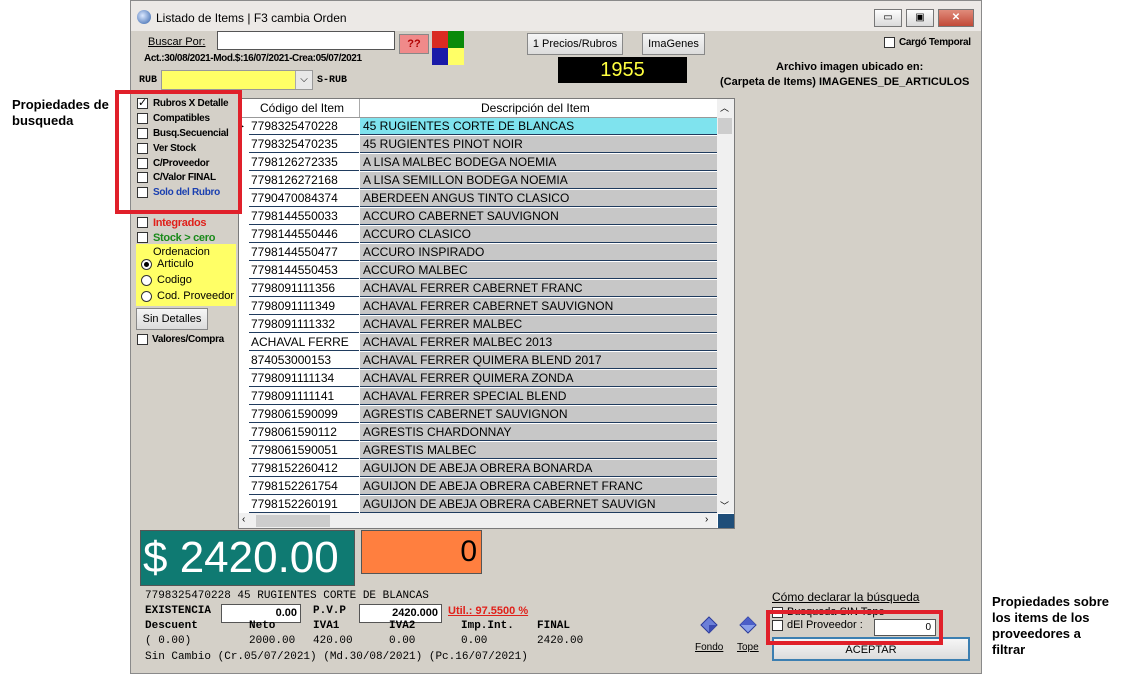 This screenshot has width=1147, height=675. I want to click on cell-description: AGUIJON DE ABEJA OBRERA CABERNET SAUVIGN, so click(538, 504).